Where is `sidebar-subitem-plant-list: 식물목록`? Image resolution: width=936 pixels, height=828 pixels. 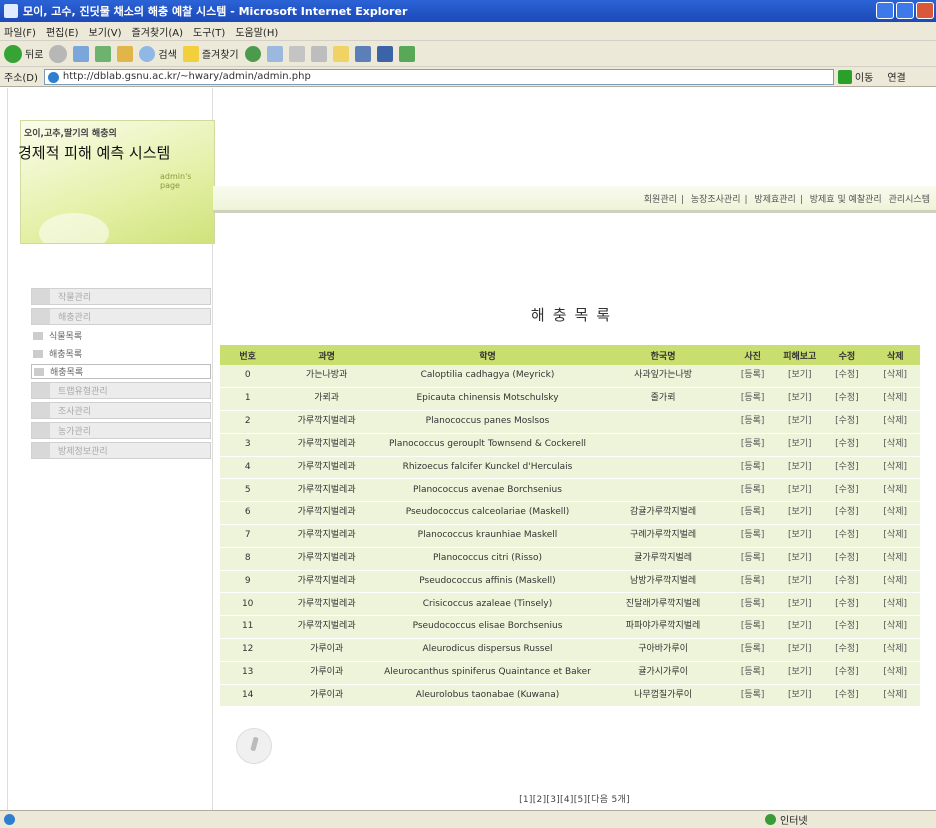
sidebar-subitem-plant-list: 식물목록 is located at coordinates (121, 335).